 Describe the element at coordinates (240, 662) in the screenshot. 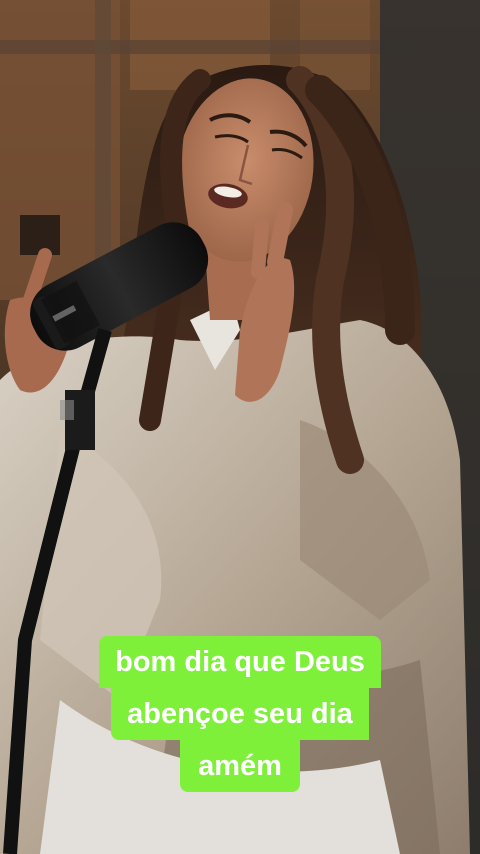

I see `caption-line-1: bom dia que Deus` at that location.